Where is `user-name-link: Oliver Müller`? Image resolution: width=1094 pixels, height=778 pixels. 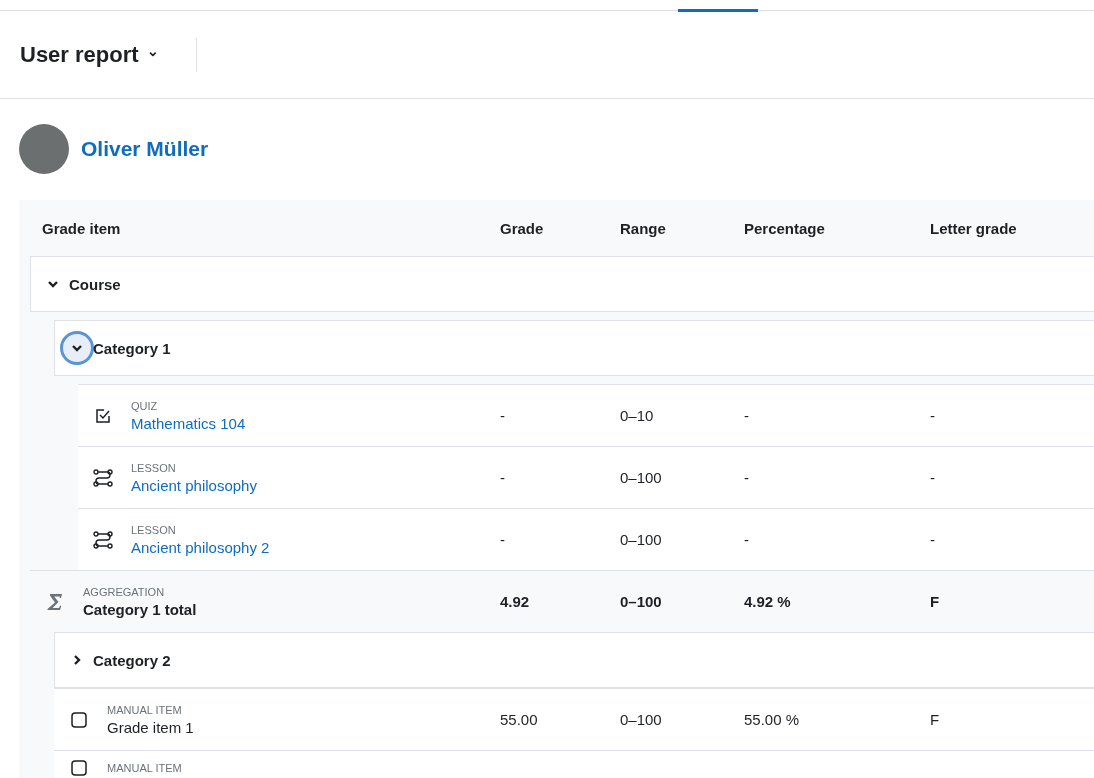 user-name-link: Oliver Müller is located at coordinates (145, 149).